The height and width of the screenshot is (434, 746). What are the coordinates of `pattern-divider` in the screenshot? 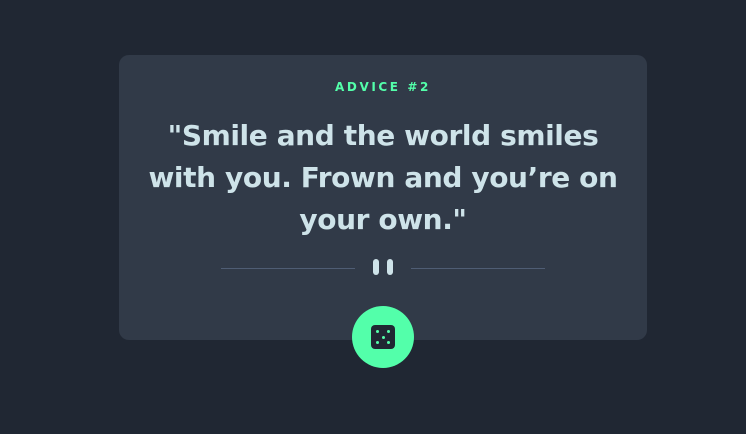 It's located at (383, 268).